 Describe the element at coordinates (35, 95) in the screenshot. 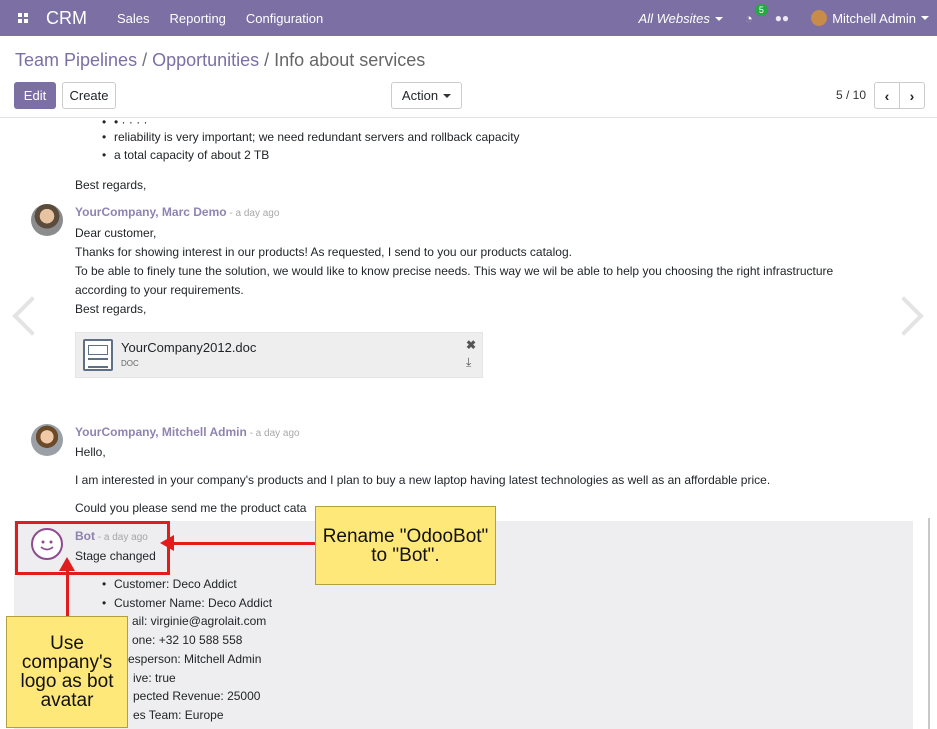

I see `edit-button: Edit` at that location.